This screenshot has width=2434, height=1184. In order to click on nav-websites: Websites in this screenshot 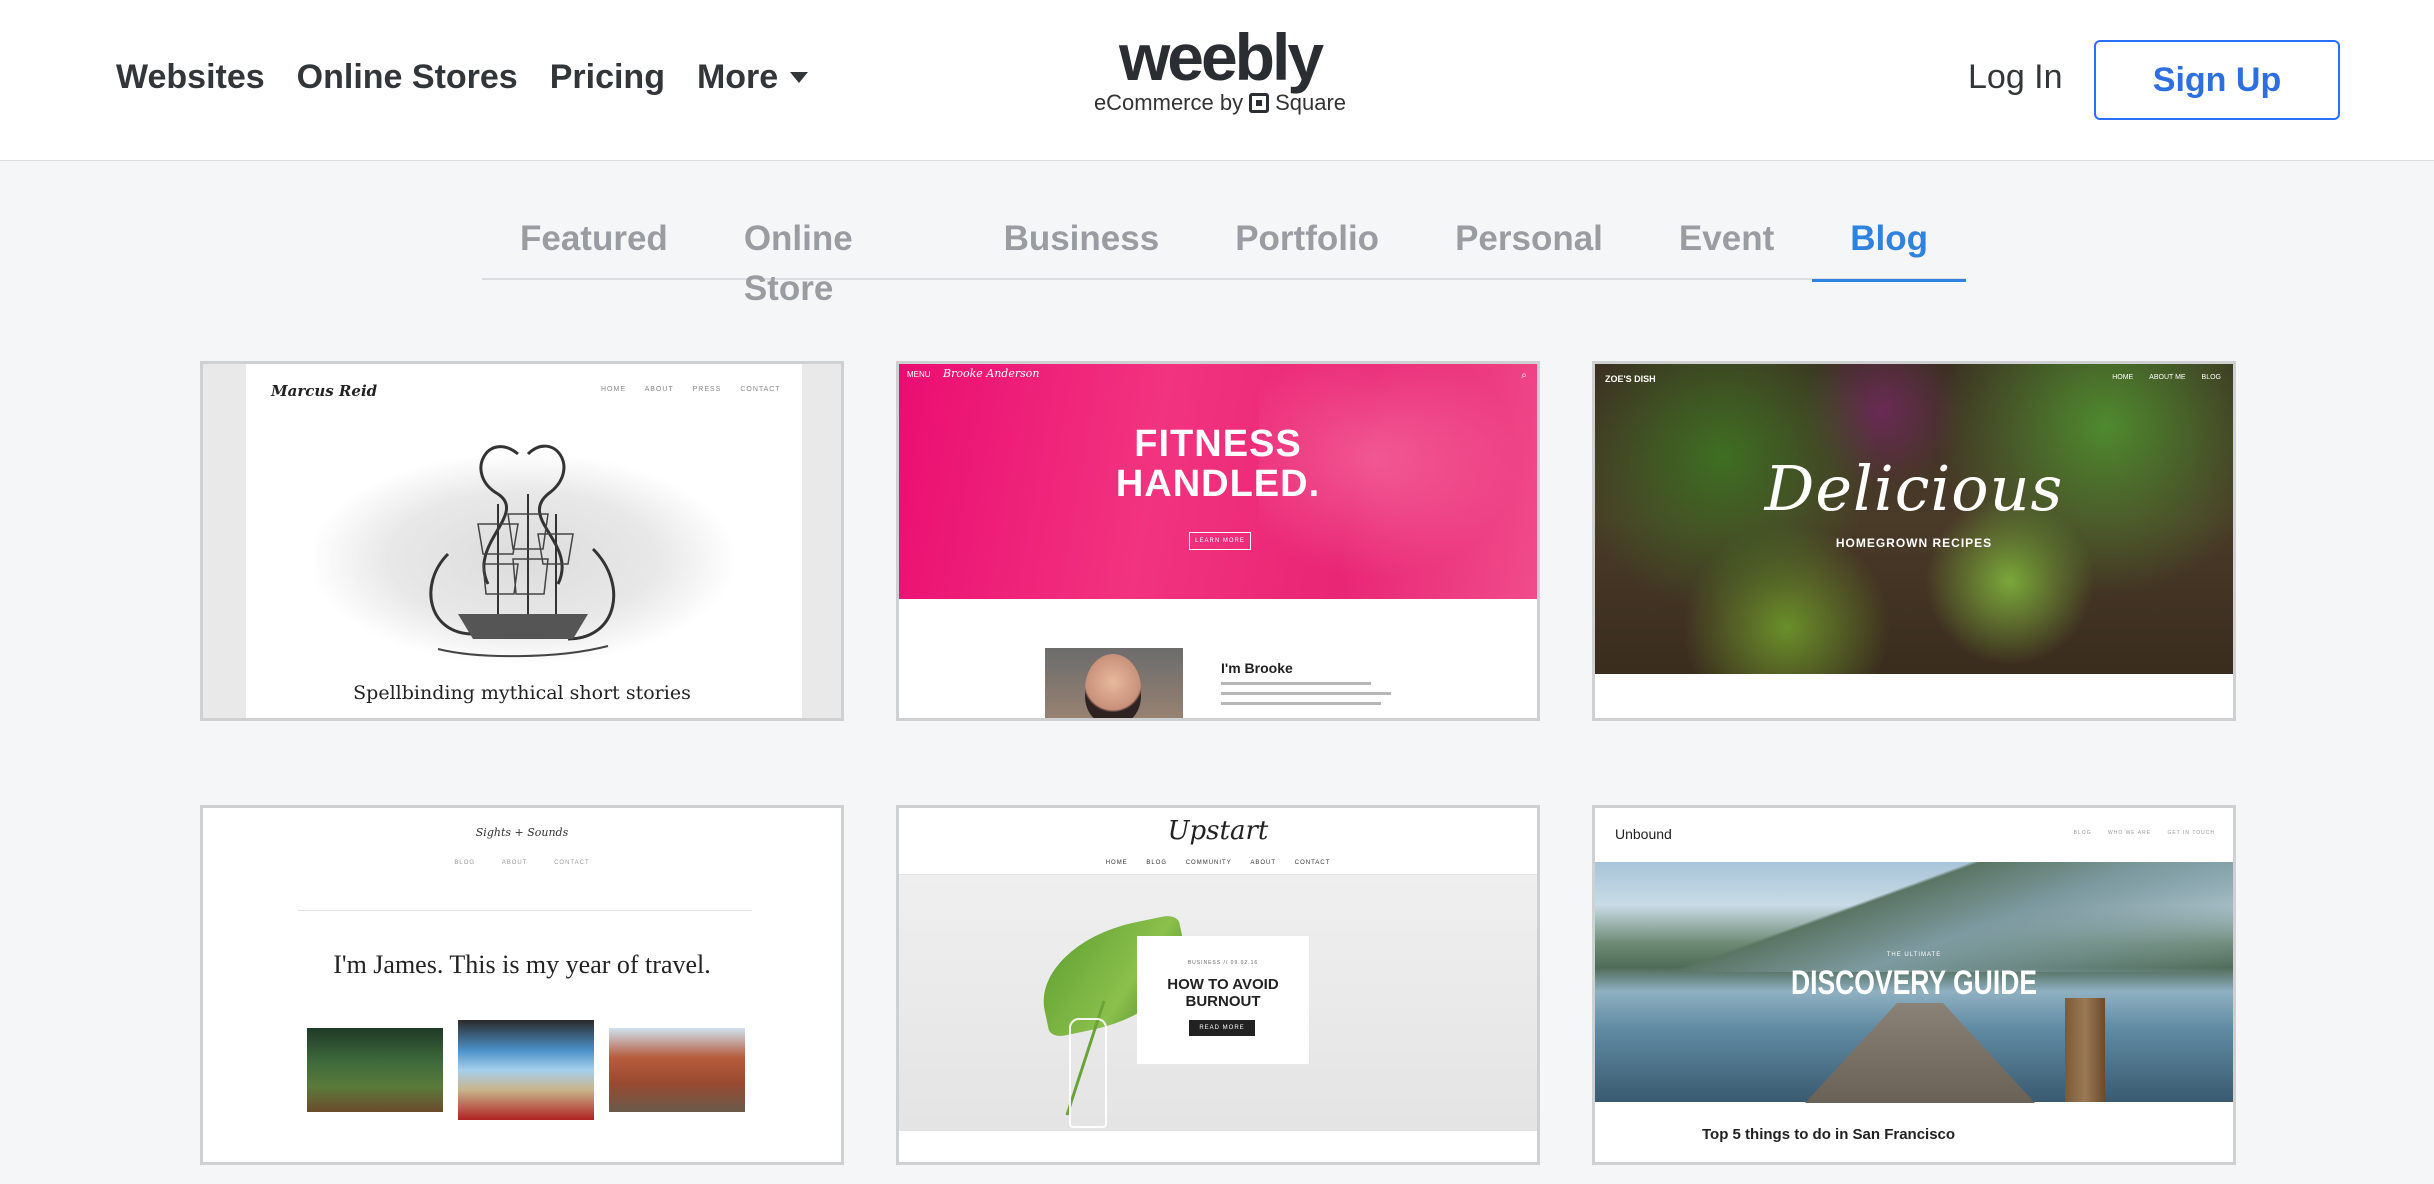, I will do `click(190, 77)`.